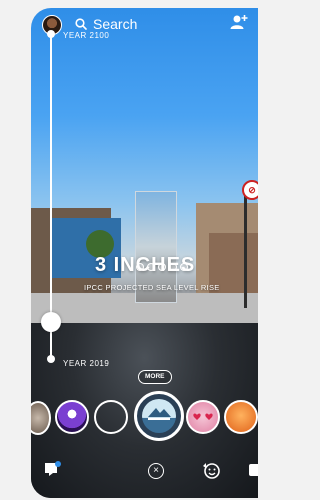  What do you see at coordinates (81, 24) in the screenshot?
I see `search-icon` at bounding box center [81, 24].